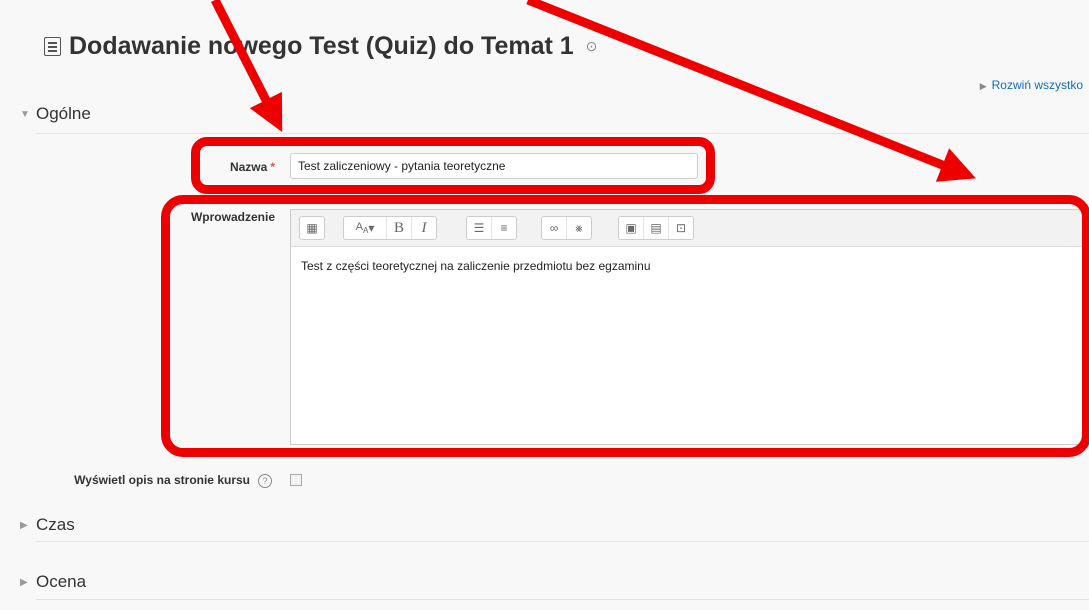 This screenshot has height=610, width=1089. Describe the element at coordinates (61, 581) in the screenshot. I see `section-grade-label: Ocena` at that location.